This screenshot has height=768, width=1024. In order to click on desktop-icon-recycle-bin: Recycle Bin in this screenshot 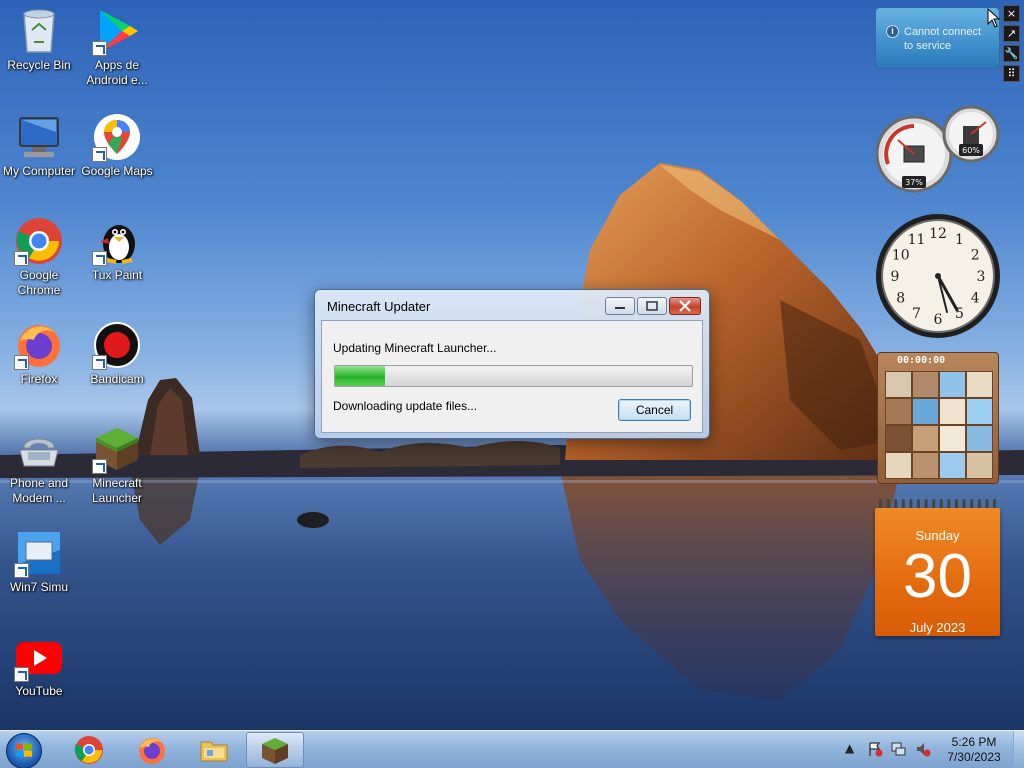, I will do `click(39, 39)`.